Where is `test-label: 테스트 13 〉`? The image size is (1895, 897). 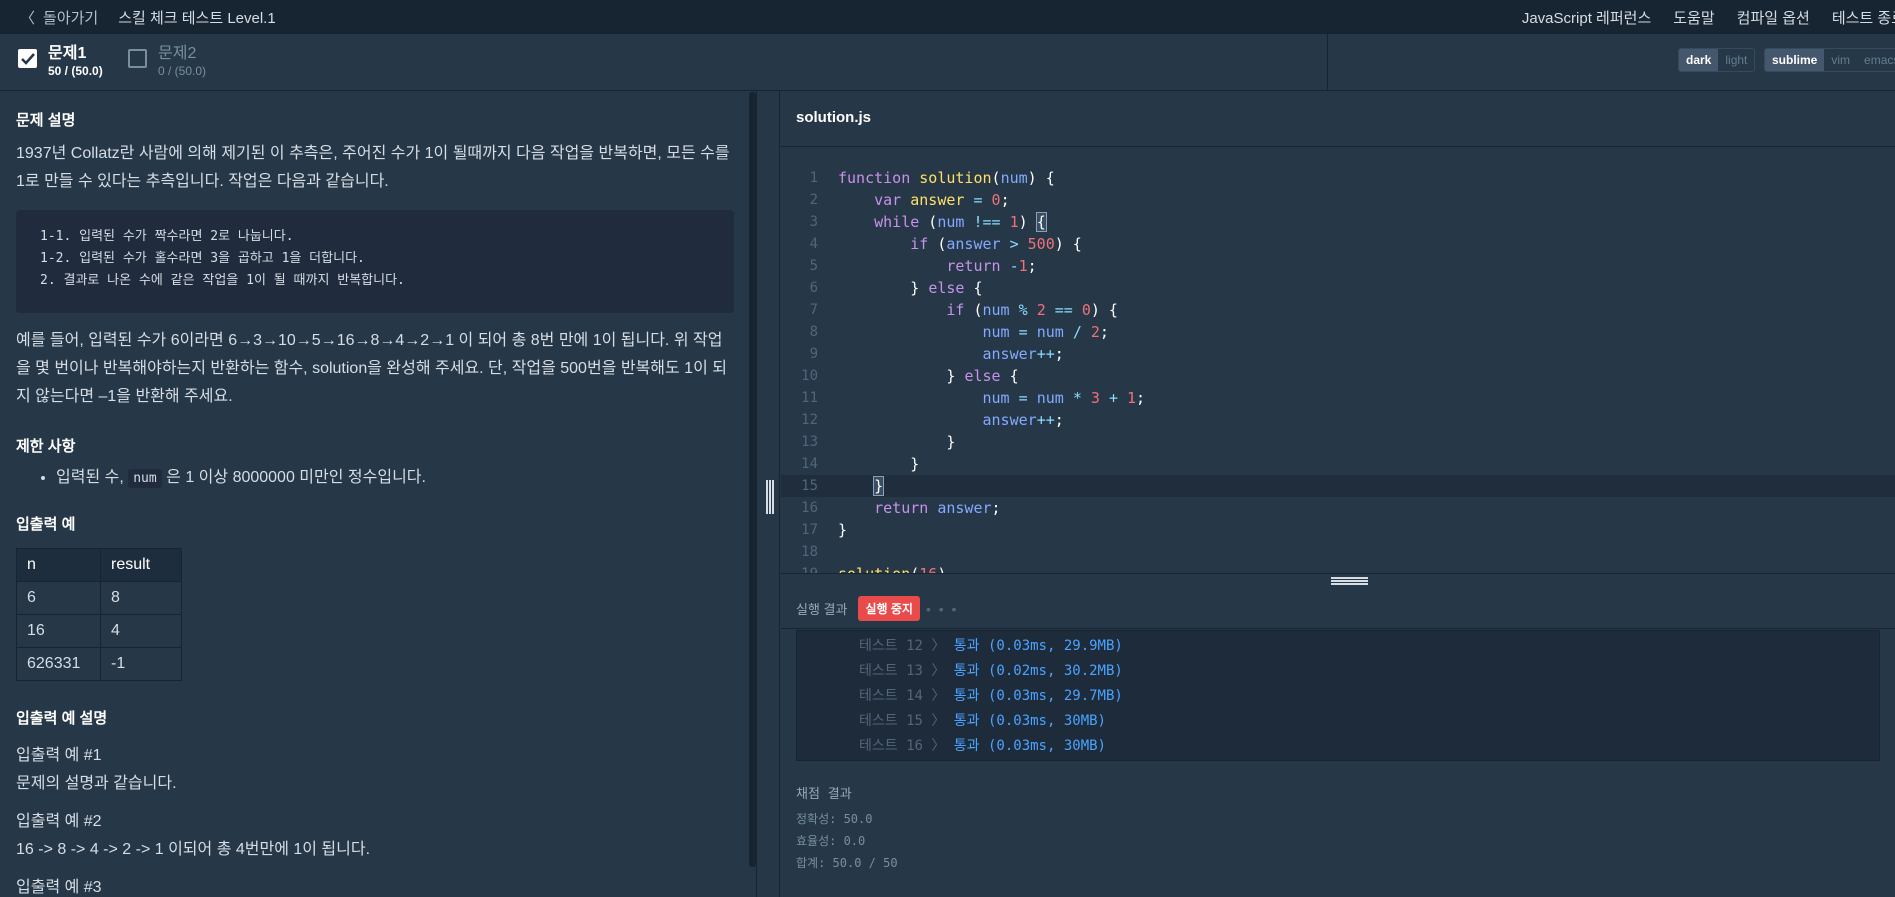 test-label: 테스트 13 〉 is located at coordinates (902, 671).